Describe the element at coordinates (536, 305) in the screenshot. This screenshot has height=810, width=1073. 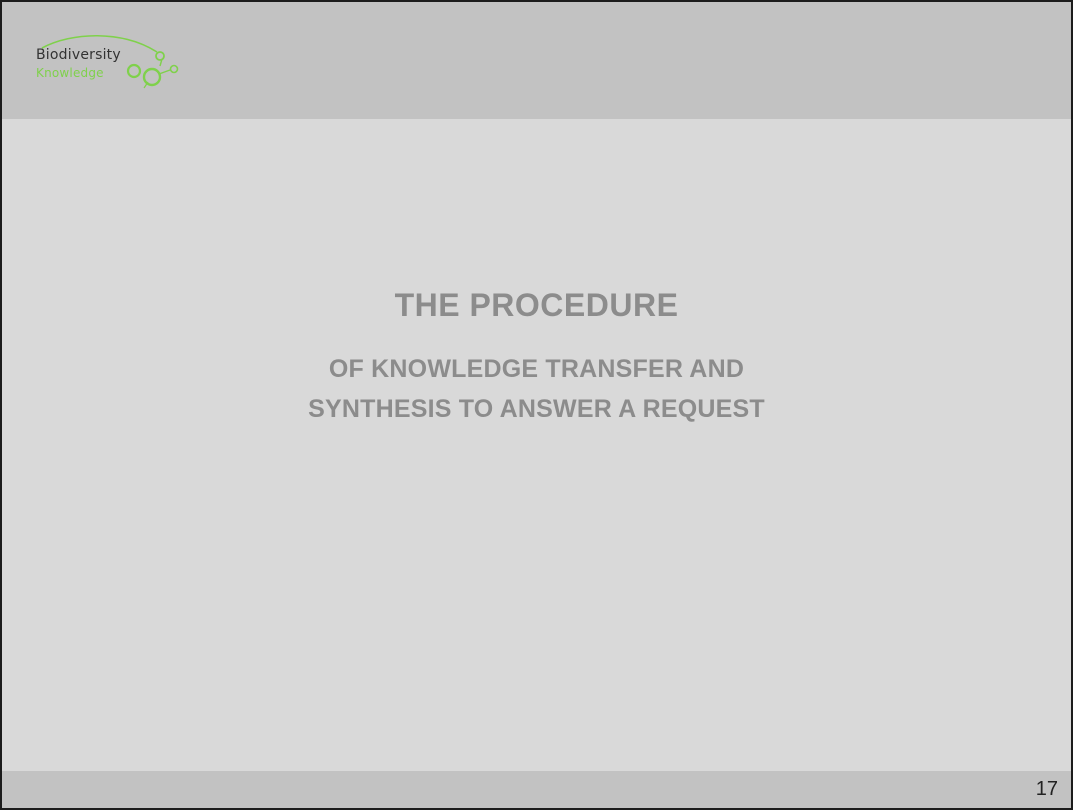
I see `slide-title: THE PROCEDURE` at that location.